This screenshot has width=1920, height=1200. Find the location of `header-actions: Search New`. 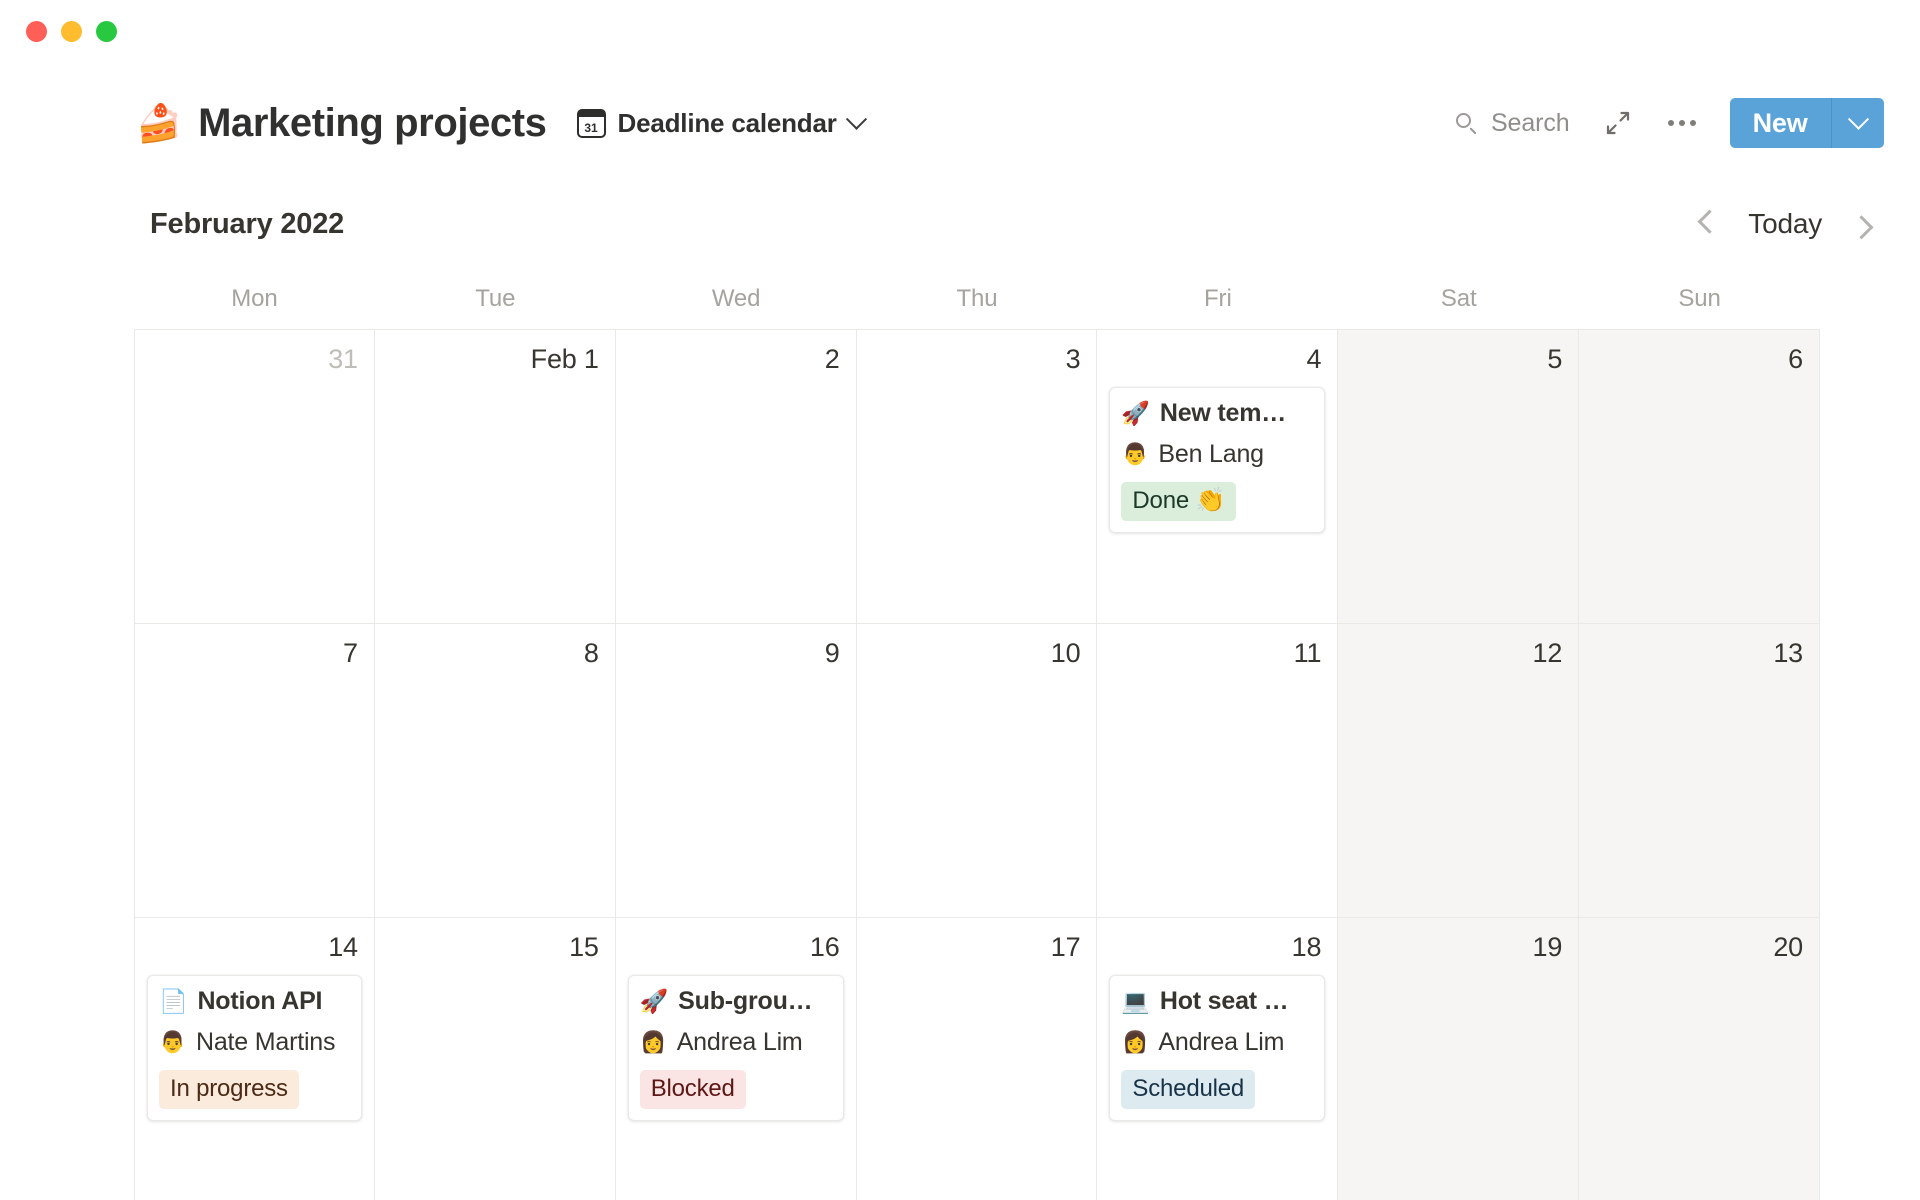

header-actions: Search New is located at coordinates (1664, 123).